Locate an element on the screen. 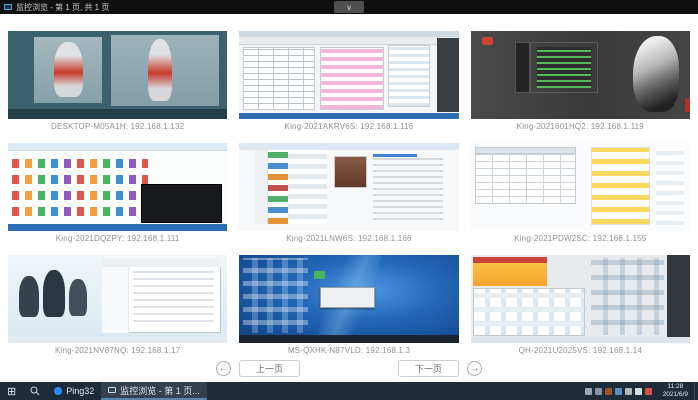 Image resolution: width=698 pixels, height=400 pixels. pagination: ← 上一页 下一页 → is located at coordinates (349, 368).